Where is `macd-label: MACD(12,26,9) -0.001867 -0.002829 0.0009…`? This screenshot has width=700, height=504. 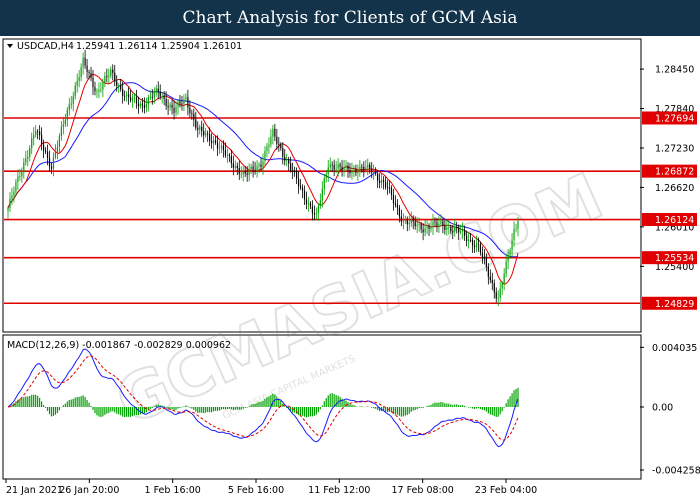
macd-label: MACD(12,26,9) -0.001867 -0.002829 0.0009… is located at coordinates (119, 345).